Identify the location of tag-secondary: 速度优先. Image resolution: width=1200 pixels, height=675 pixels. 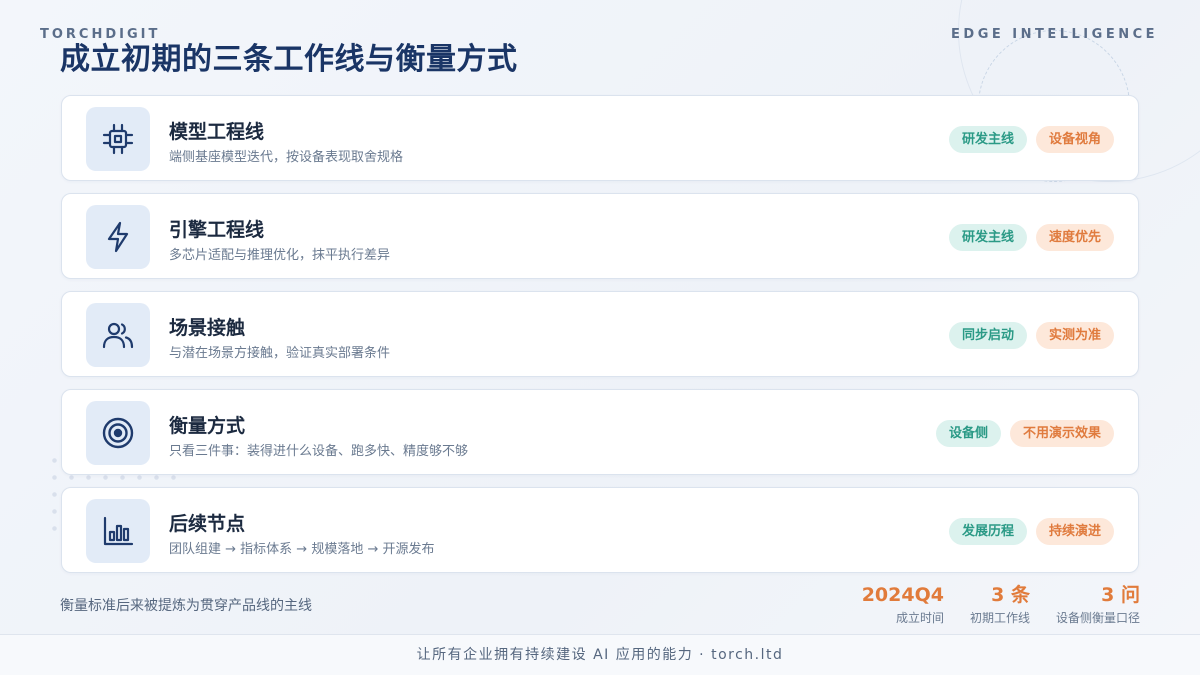
(1074, 237).